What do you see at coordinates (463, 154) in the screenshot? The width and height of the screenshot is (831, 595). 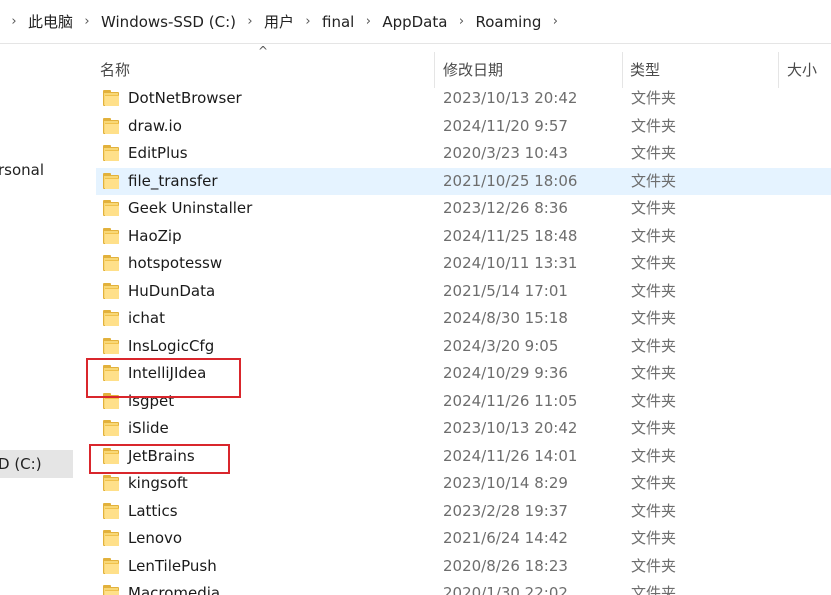 I see `table-row: EditPlus 2020/3/23 10:43 文件夹` at bounding box center [463, 154].